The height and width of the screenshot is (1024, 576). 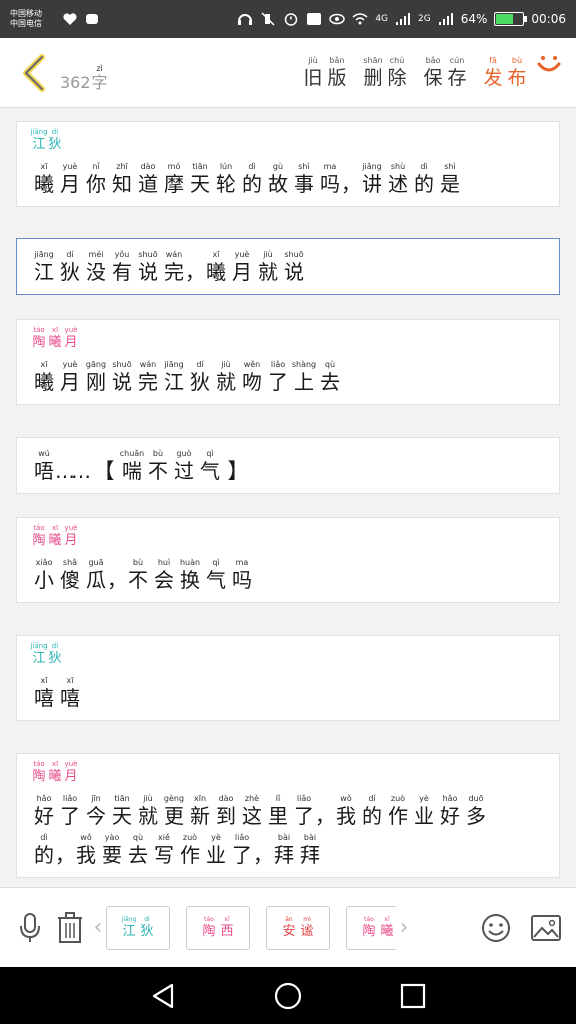 I want to click on hanzi: 我, so click(x=346, y=816).